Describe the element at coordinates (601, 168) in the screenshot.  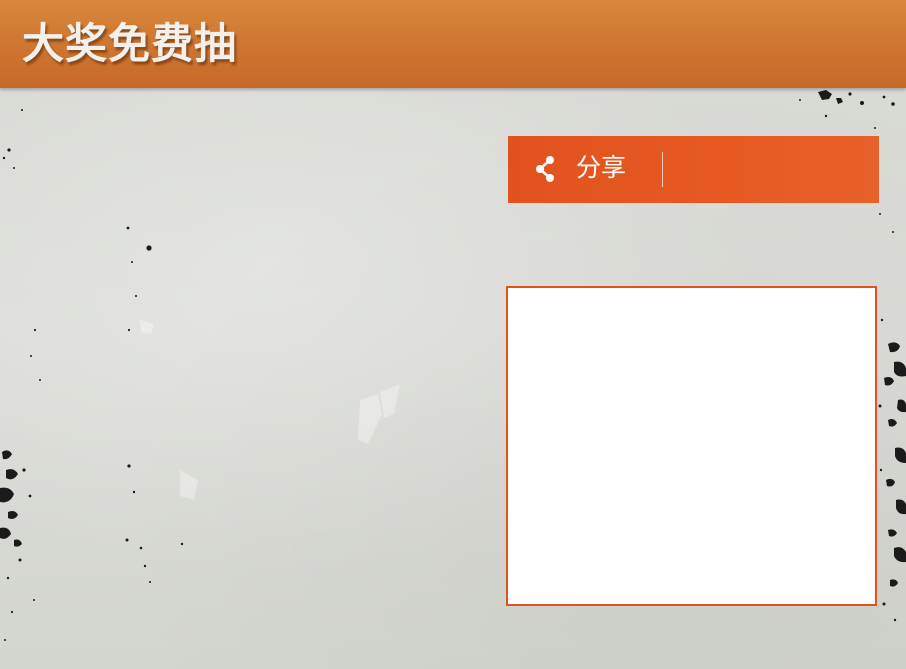
I see `share-label: 分享` at that location.